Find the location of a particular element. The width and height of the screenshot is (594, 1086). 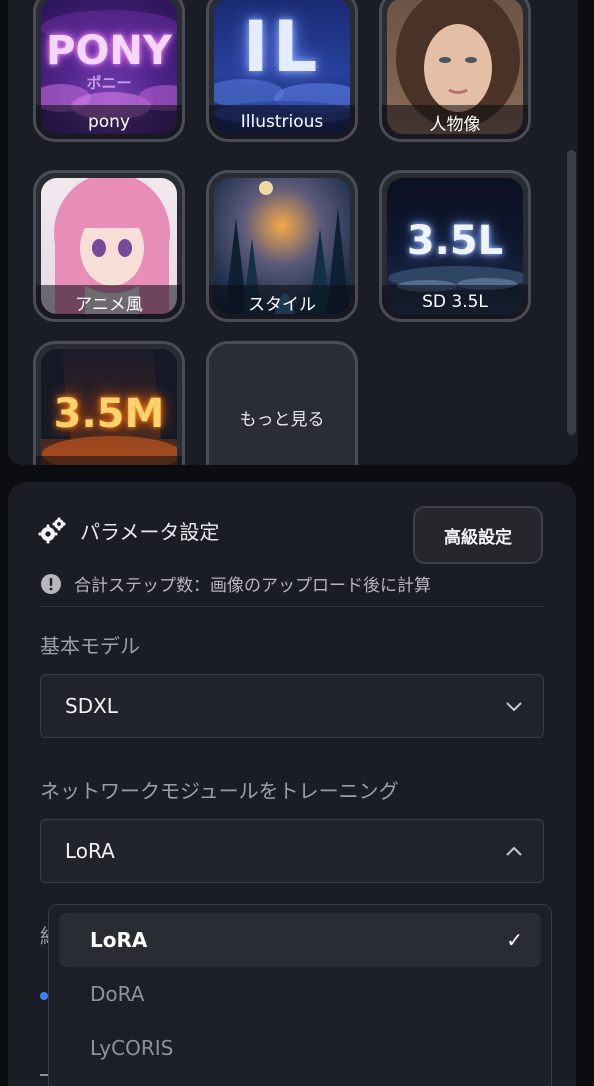

model-card-portrait: 人物像 is located at coordinates (455, 71).